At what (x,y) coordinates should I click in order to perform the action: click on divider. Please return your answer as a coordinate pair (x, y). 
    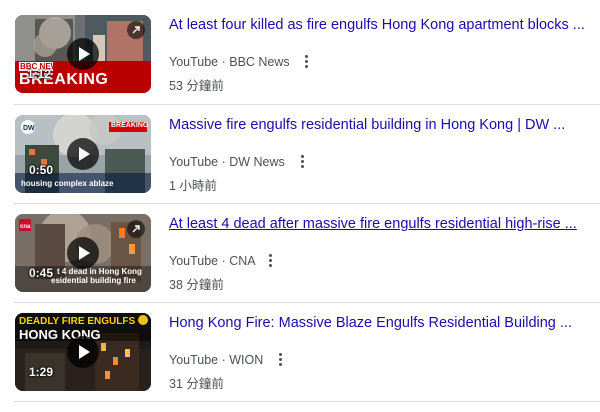
    Looking at the image, I should click on (307, 401).